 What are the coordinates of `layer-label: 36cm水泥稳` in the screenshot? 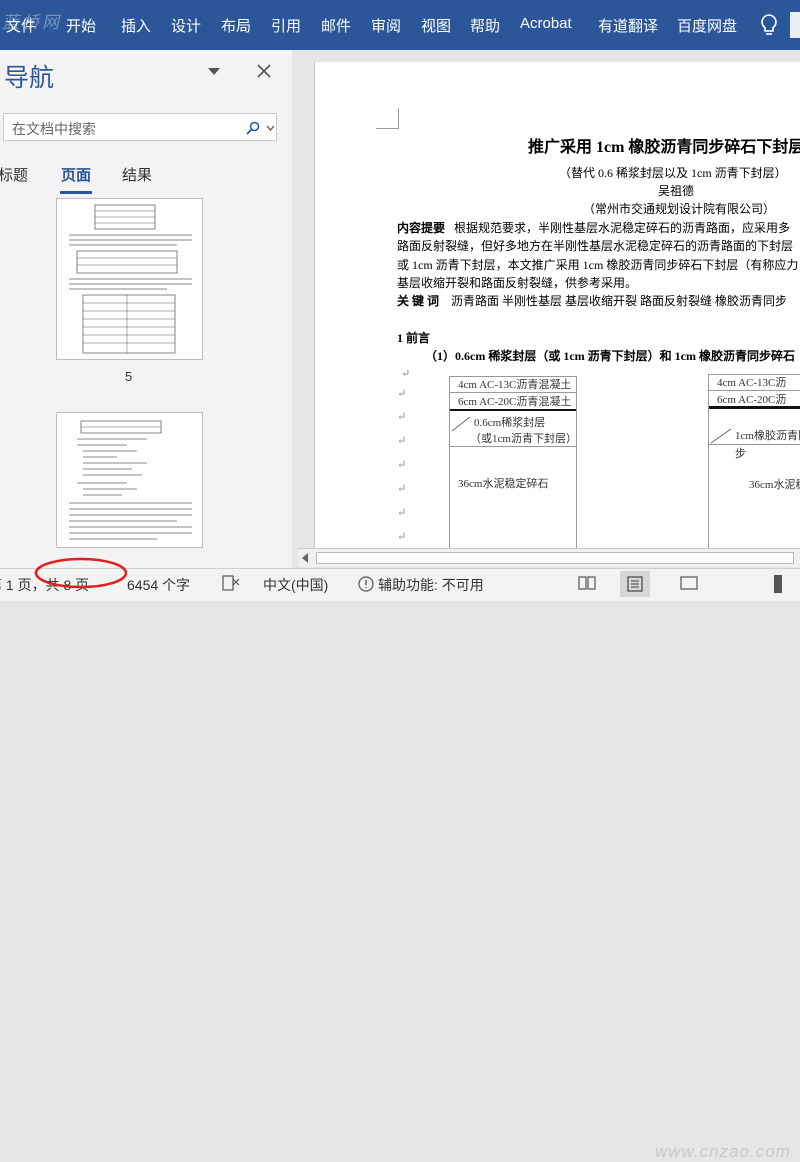 It's located at (774, 485).